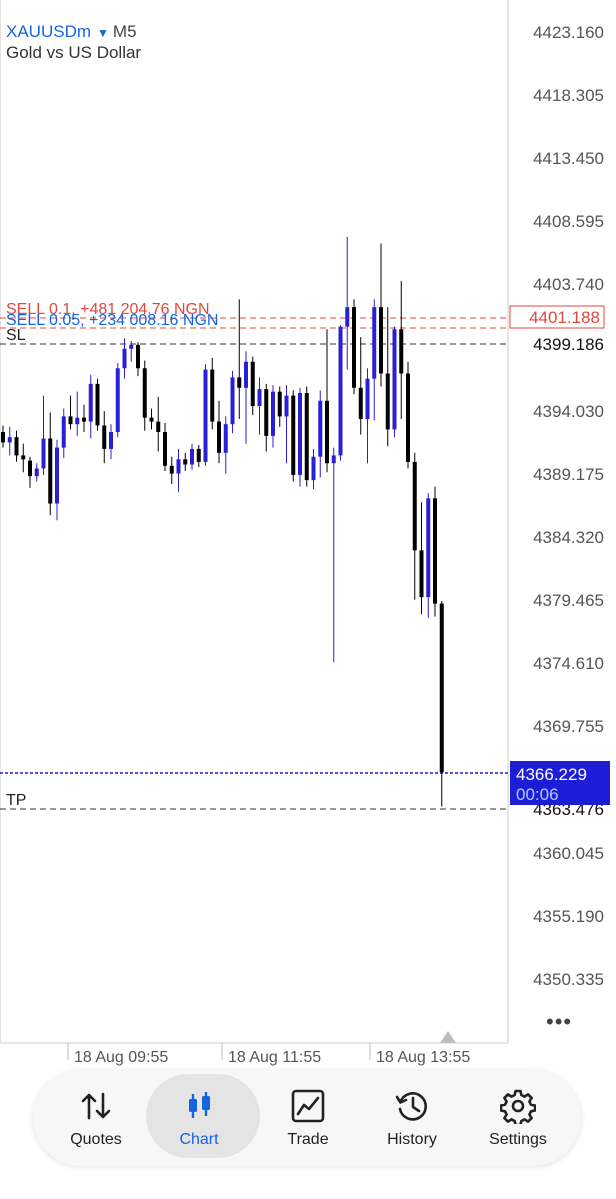  Describe the element at coordinates (423, 1057) in the screenshot. I see `time-label: 18 Aug 13:55` at that location.